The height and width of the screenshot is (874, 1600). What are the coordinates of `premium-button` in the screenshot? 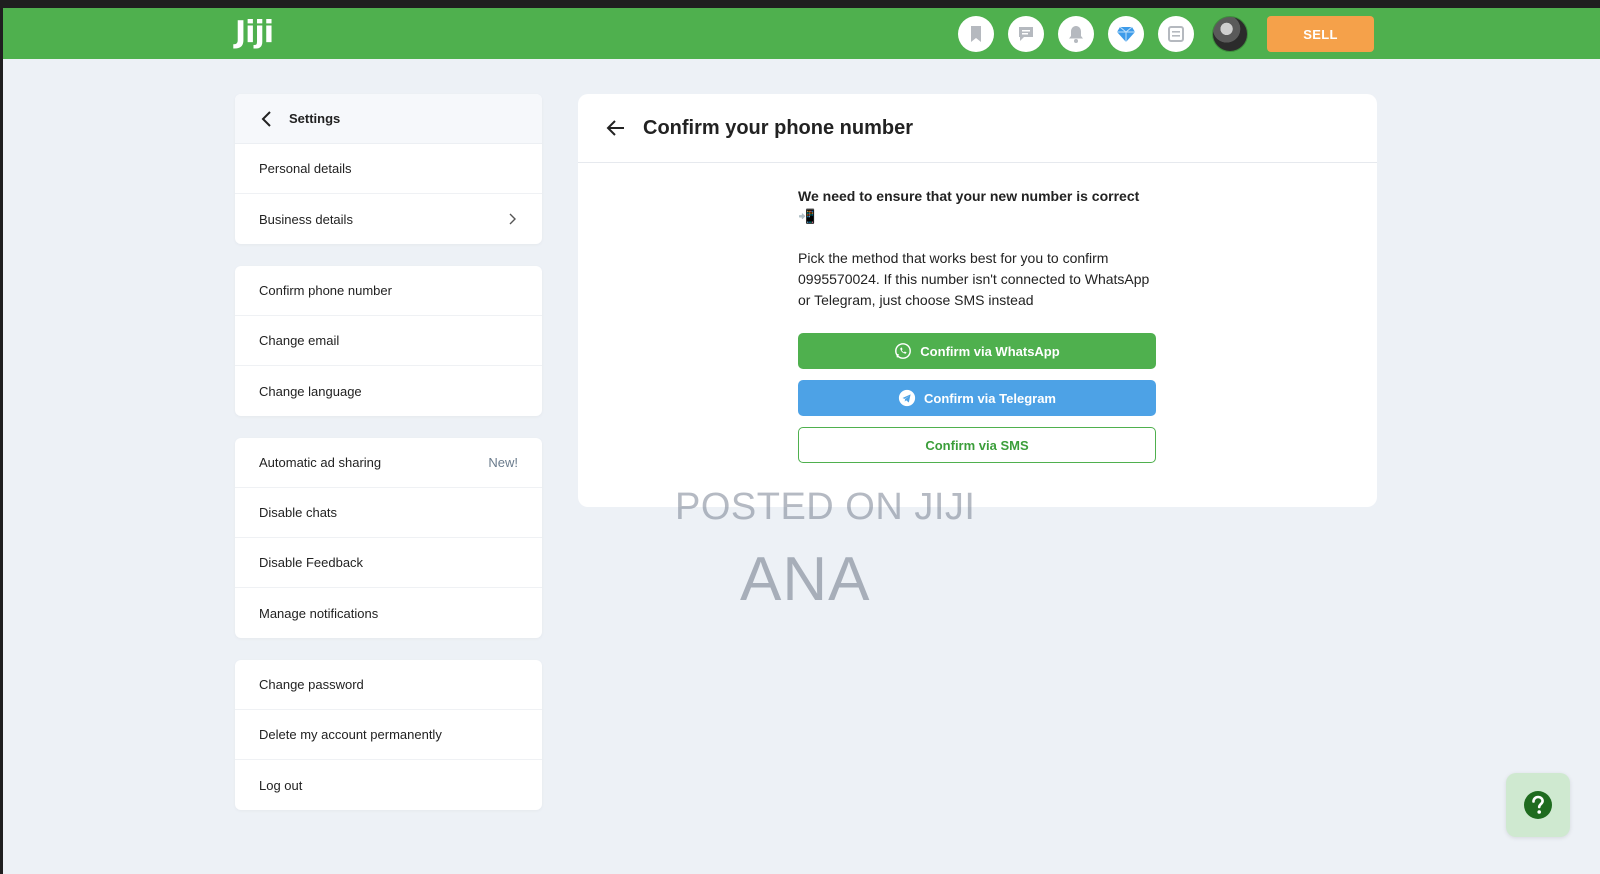 It's located at (1126, 34).